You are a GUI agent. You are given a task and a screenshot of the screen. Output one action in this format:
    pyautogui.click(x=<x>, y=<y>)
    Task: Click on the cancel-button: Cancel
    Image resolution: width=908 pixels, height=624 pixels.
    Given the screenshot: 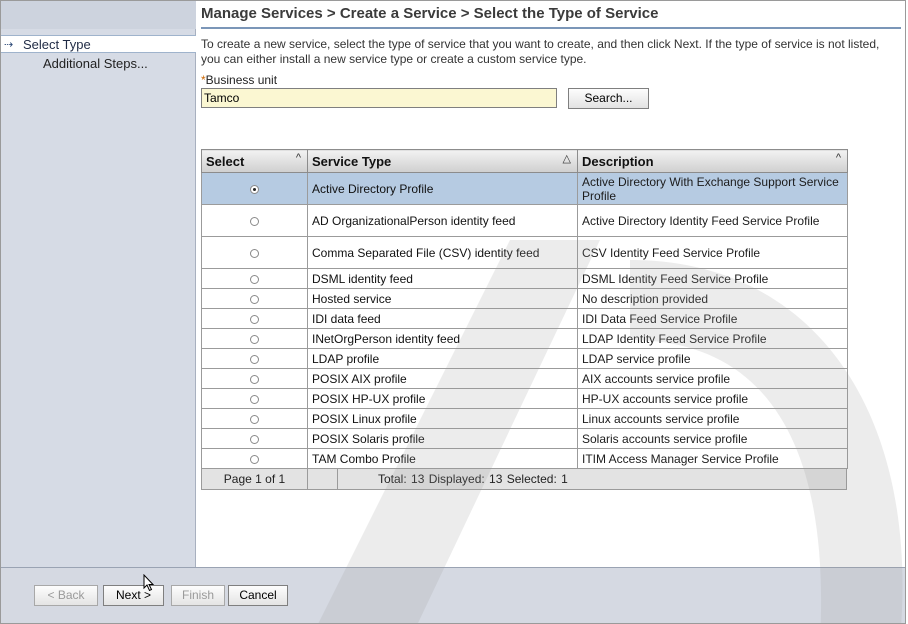 What is the action you would take?
    pyautogui.click(x=258, y=595)
    